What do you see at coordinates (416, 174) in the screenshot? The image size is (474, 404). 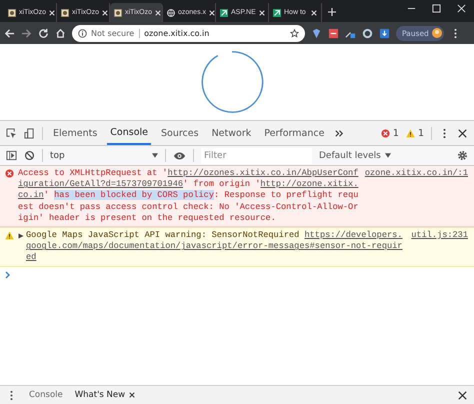 I see `source-link: ozone.xitix.co.in/:1` at bounding box center [416, 174].